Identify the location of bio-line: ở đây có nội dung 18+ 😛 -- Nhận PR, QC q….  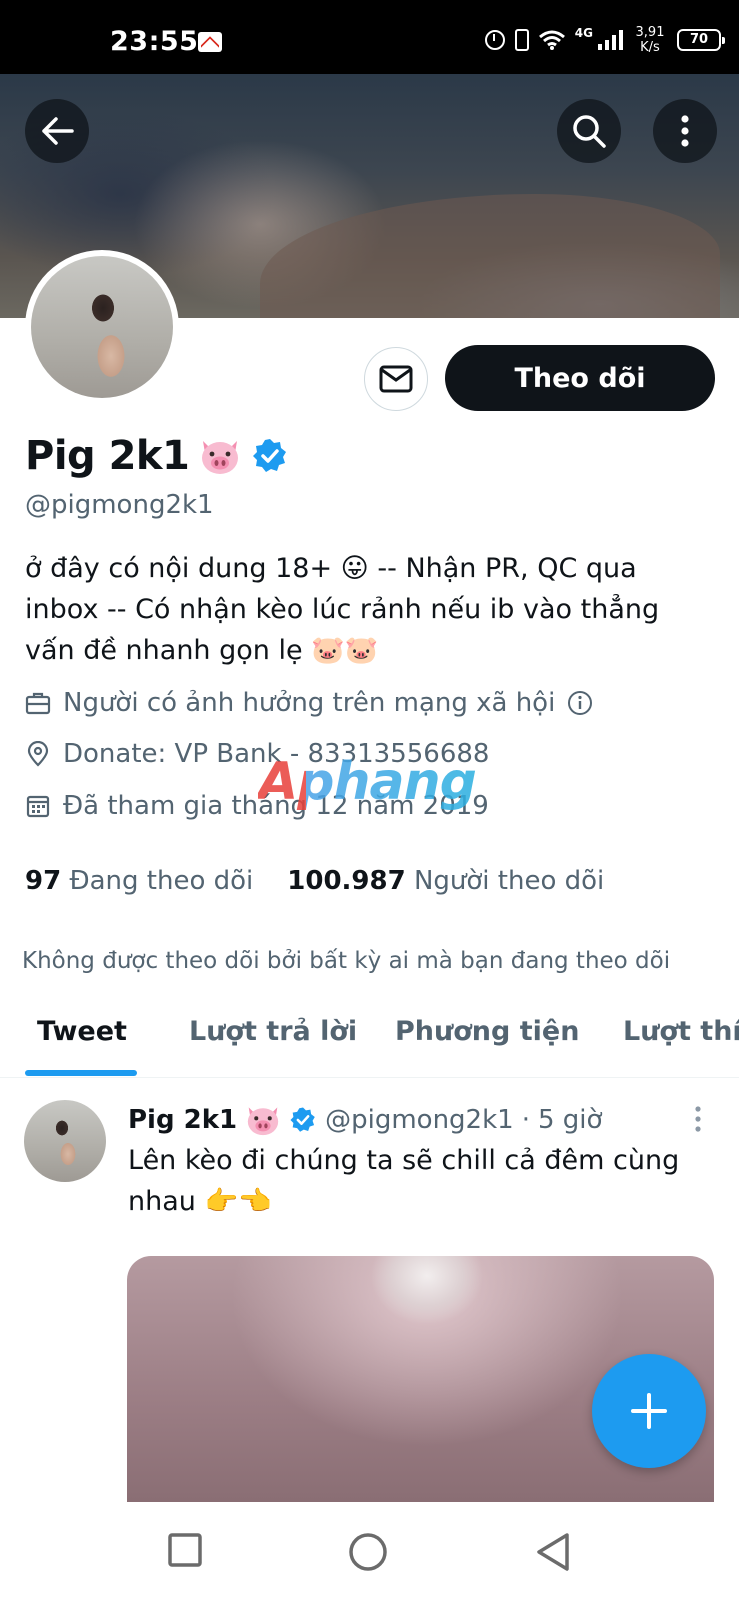
(331, 568).